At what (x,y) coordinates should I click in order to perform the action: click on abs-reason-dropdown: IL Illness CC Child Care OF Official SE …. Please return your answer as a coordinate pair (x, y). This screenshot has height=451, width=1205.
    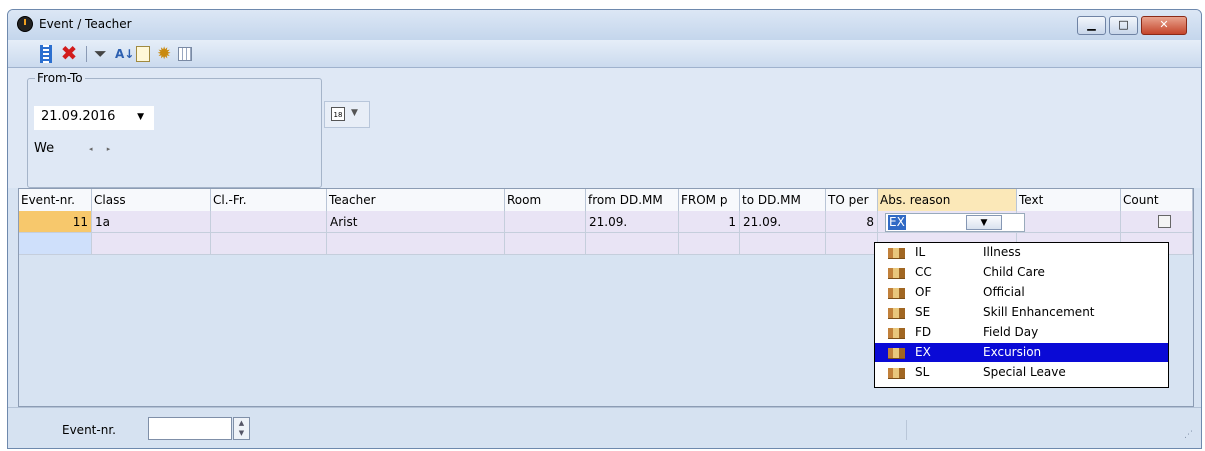
    Looking at the image, I should click on (1021, 315).